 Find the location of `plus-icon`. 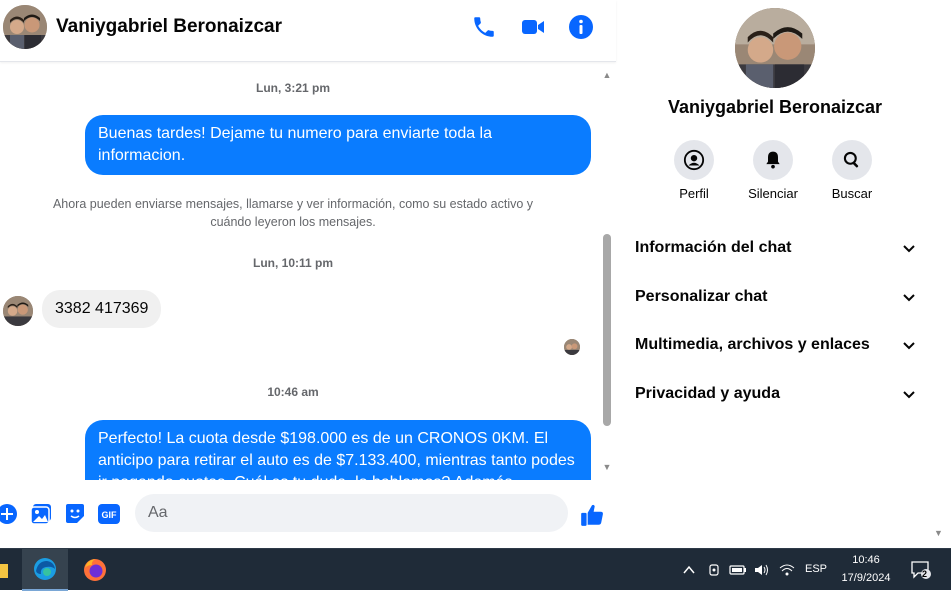

plus-icon is located at coordinates (9, 514).